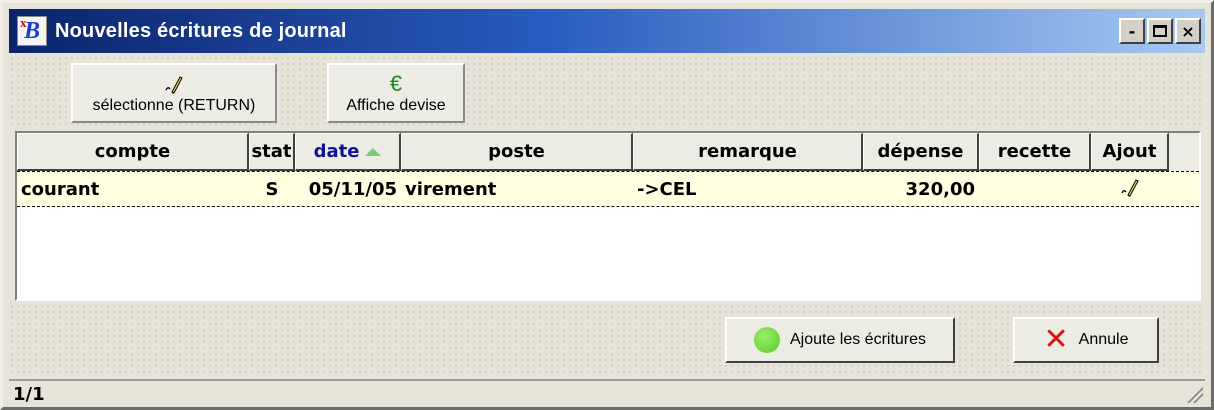 Image resolution: width=1214 pixels, height=410 pixels. Describe the element at coordinates (133, 152) in the screenshot. I see `header-compte: compte` at that location.